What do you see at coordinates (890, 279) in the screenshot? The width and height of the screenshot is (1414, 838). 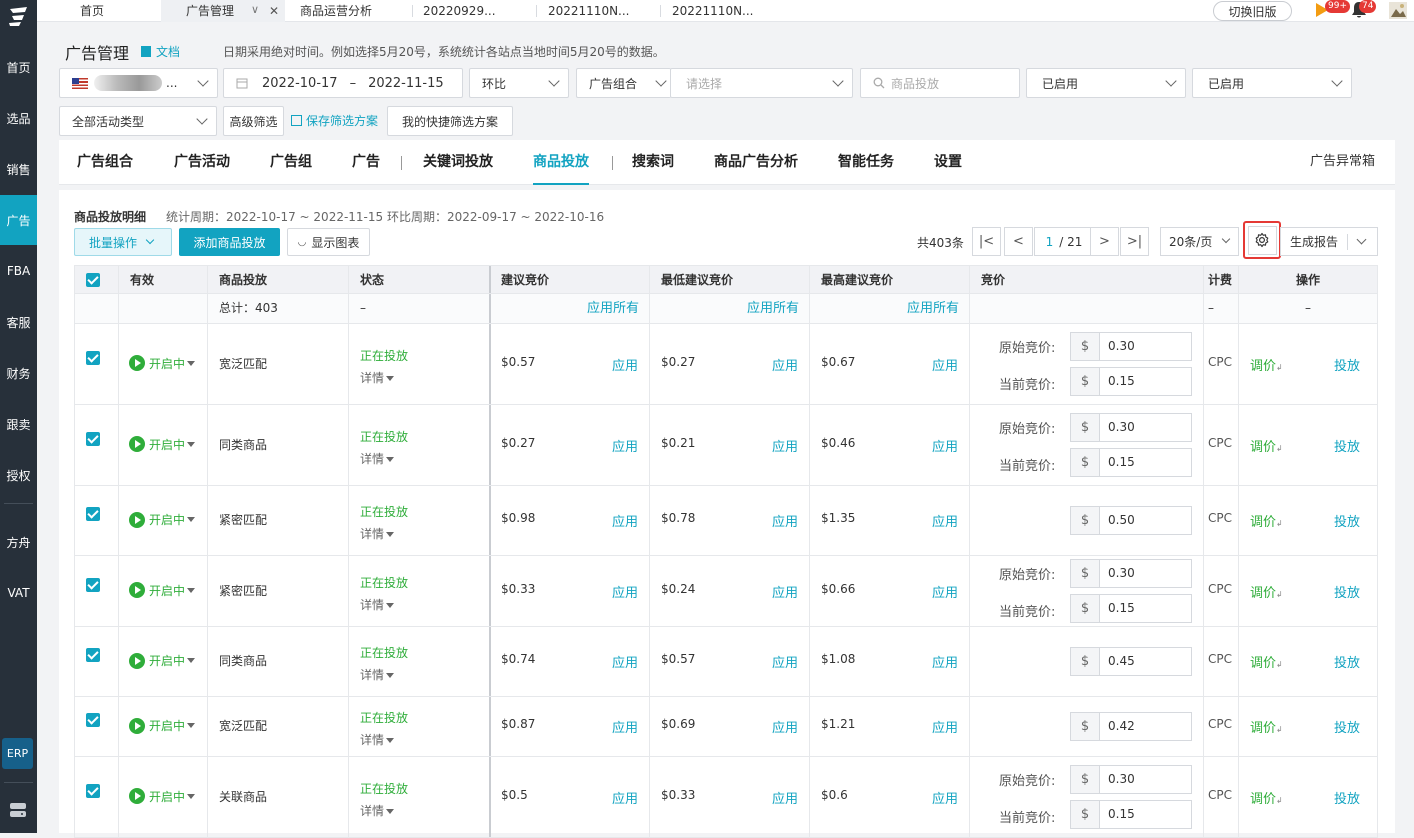 I see `col-header: 最高建议竞价` at bounding box center [890, 279].